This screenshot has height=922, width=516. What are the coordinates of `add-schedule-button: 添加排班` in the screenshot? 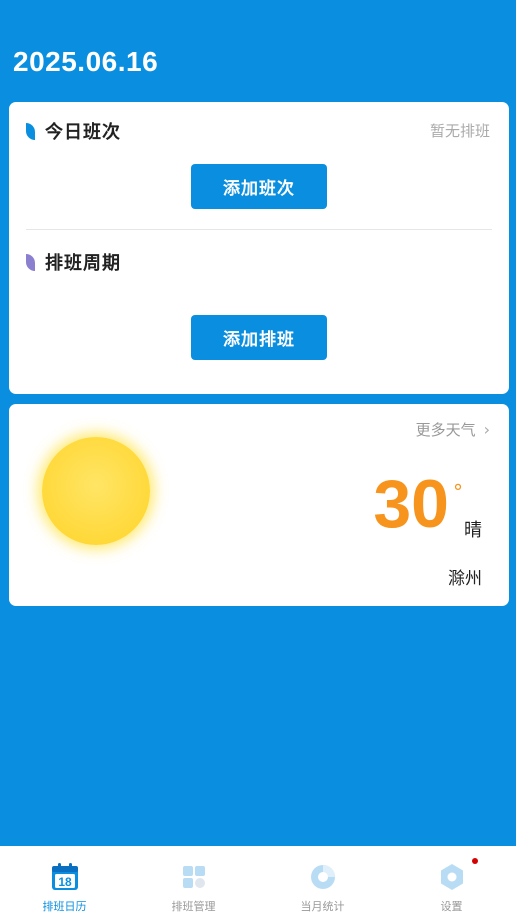 It's located at (259, 337).